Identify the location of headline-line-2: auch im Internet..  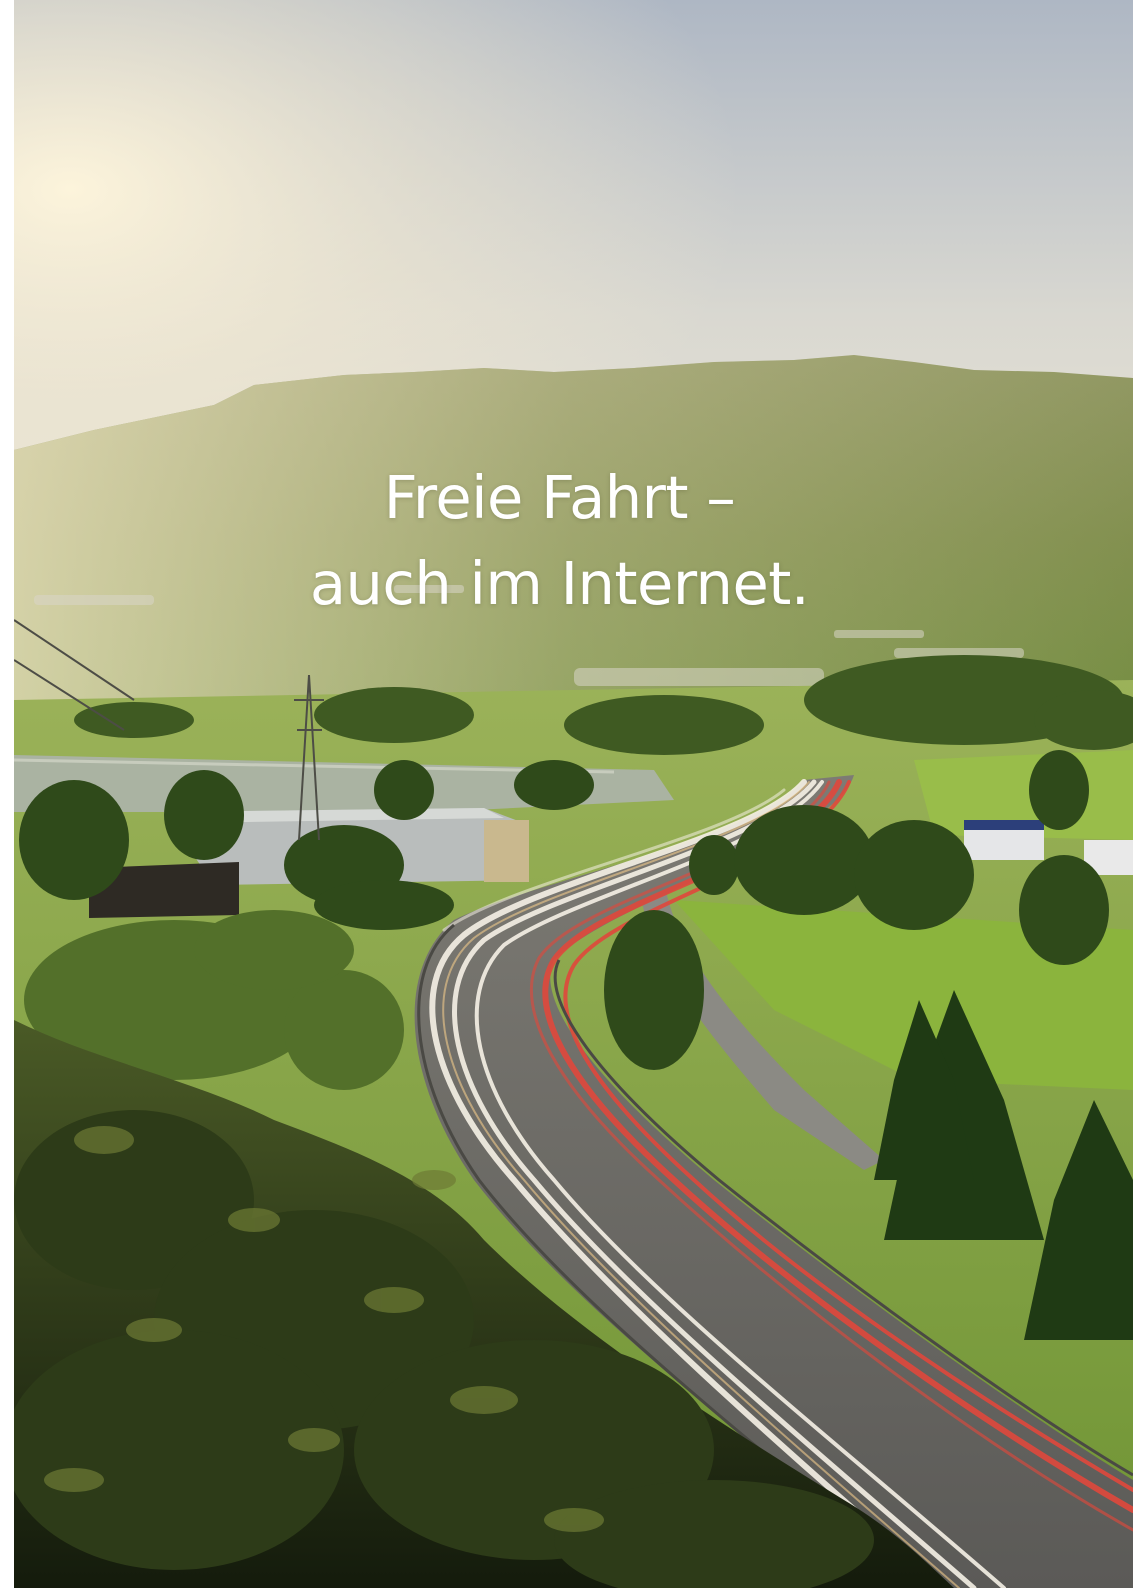
(559, 583).